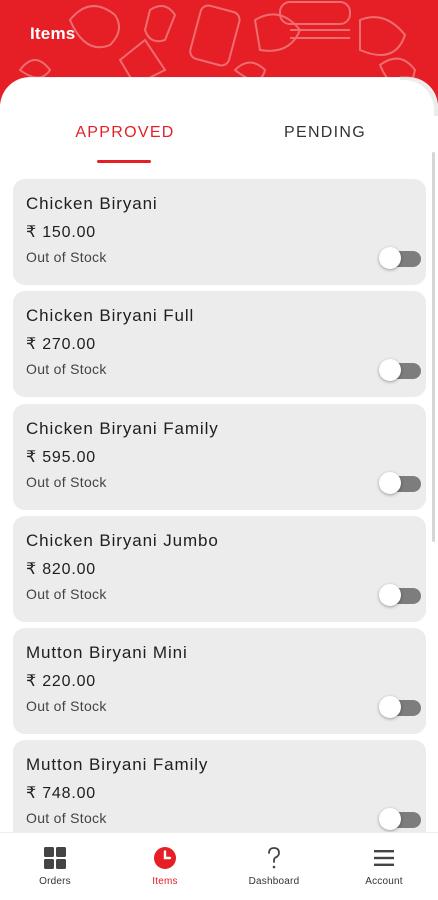 This screenshot has width=438, height=900. Describe the element at coordinates (55, 870) in the screenshot. I see `nav-orders: Orders` at that location.